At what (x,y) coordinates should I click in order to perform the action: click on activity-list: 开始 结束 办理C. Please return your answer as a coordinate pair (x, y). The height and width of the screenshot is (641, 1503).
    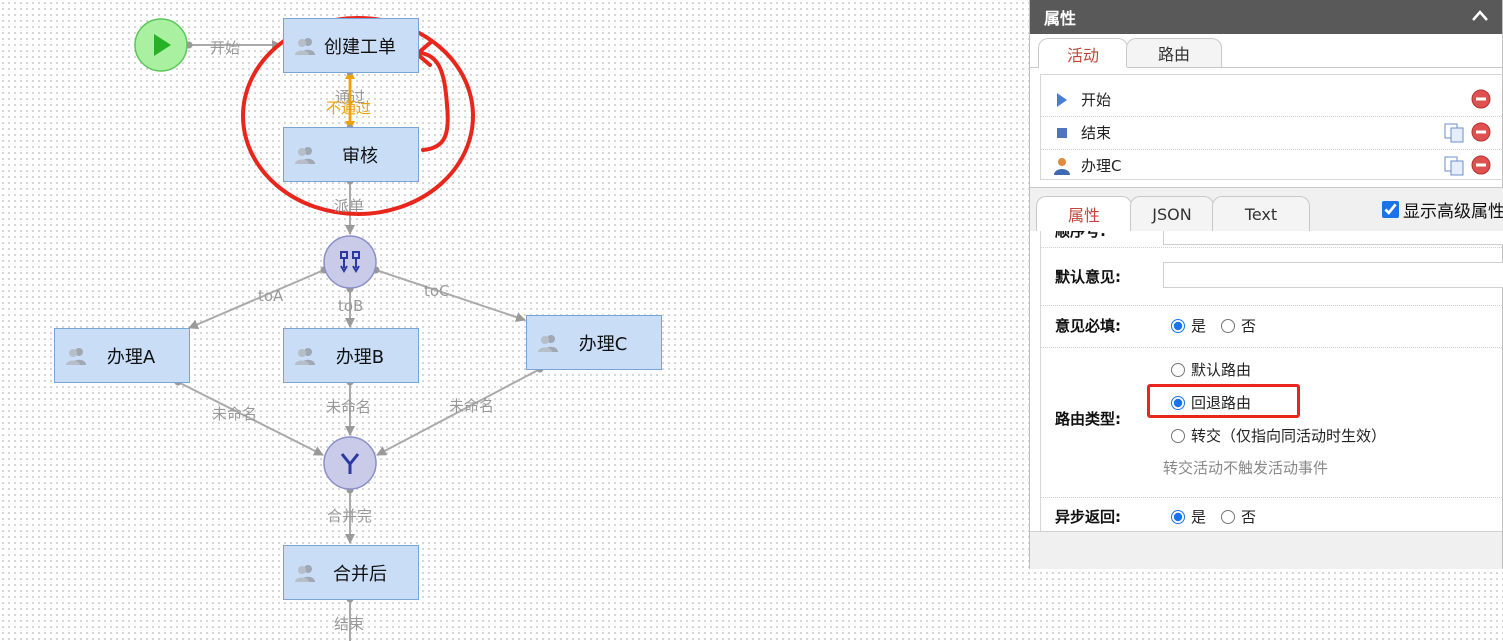
    Looking at the image, I should click on (1271, 127).